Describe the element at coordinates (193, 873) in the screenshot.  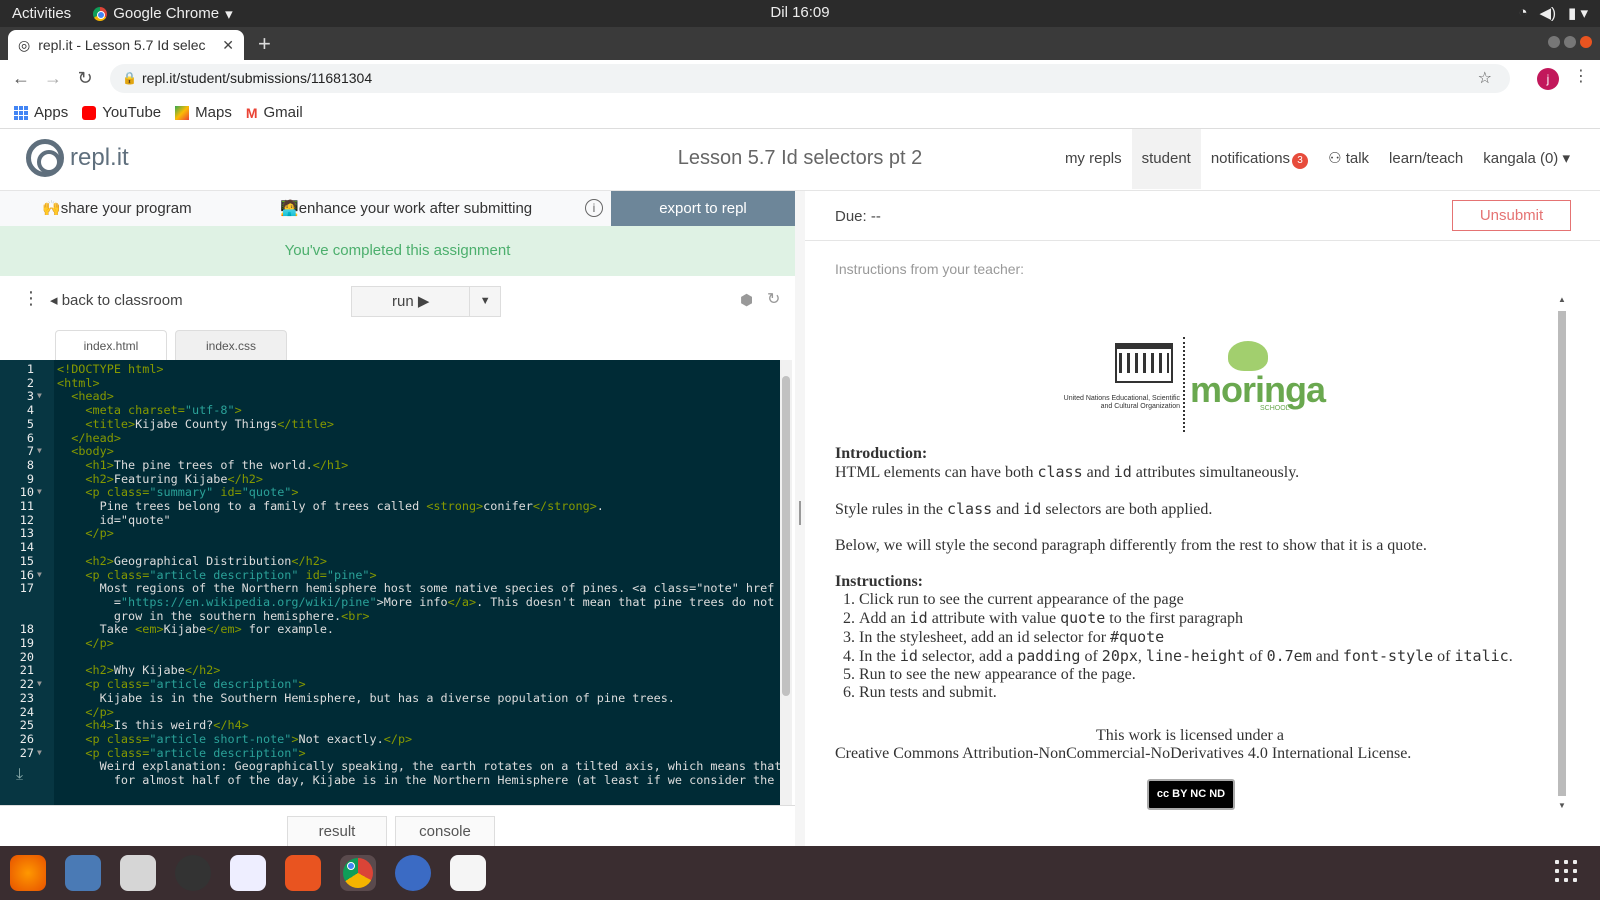
I see `rhythmbox-icon` at that location.